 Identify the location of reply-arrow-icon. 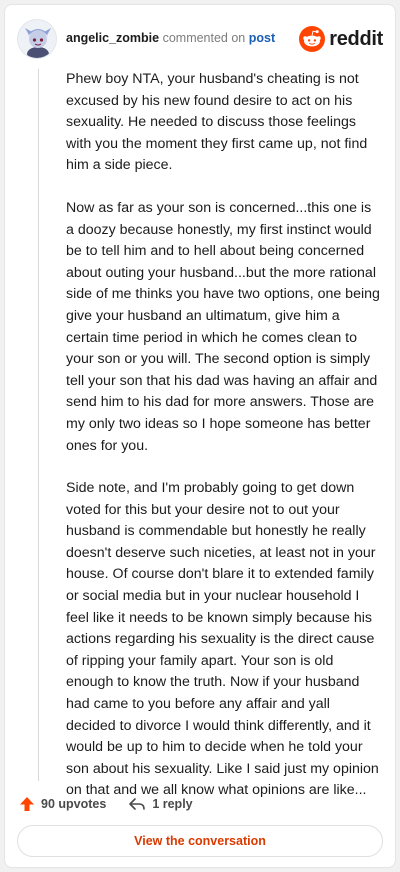
(137, 804).